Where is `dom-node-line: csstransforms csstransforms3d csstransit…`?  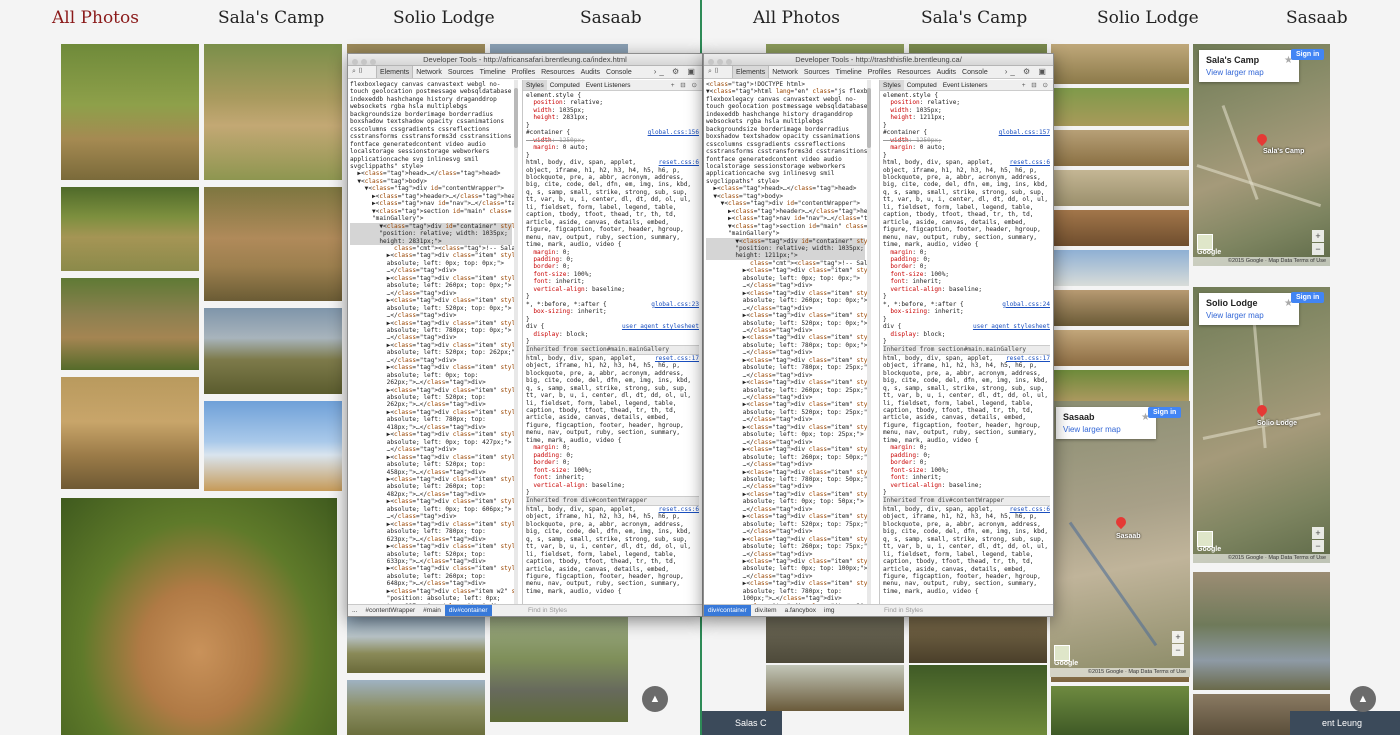
dom-node-line: csstransforms csstransforms3d csstransit… is located at coordinates (431, 136).